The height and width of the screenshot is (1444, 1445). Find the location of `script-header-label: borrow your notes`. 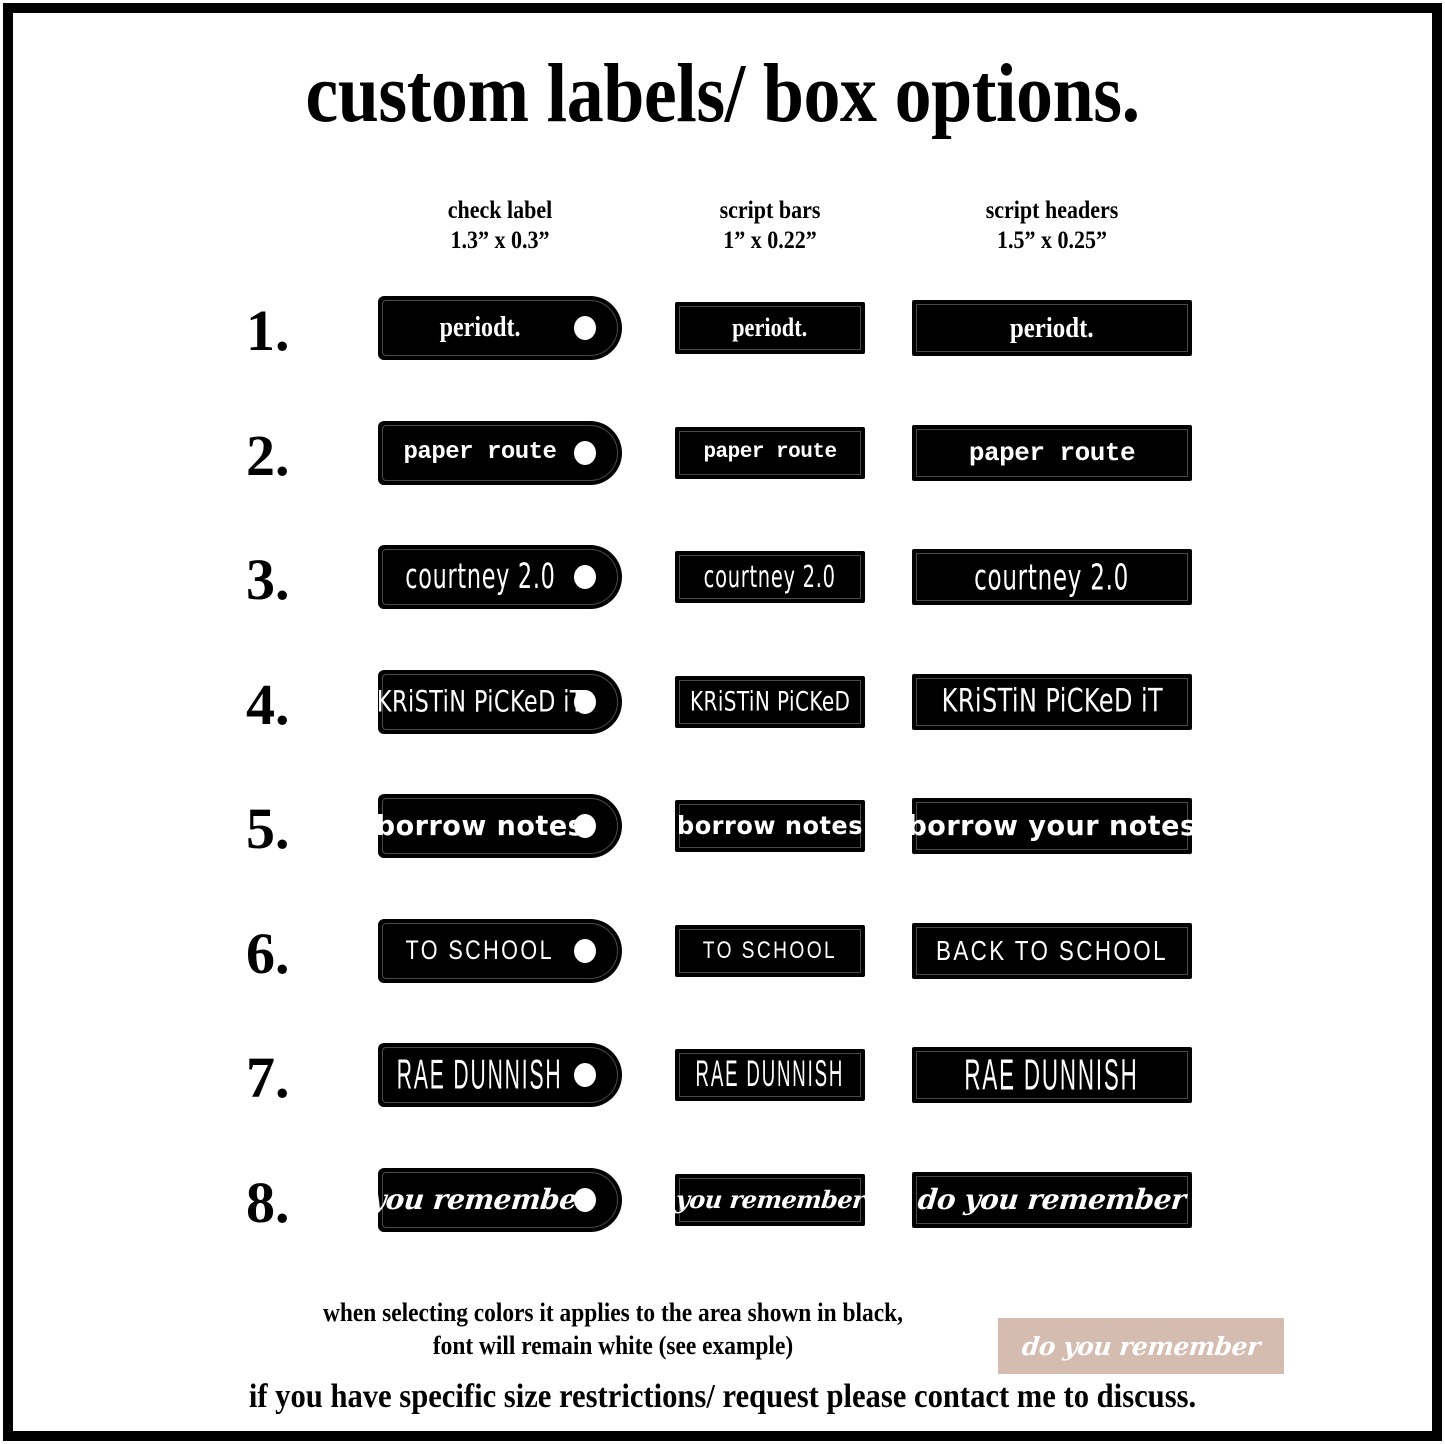

script-header-label: borrow your notes is located at coordinates (1051, 826).